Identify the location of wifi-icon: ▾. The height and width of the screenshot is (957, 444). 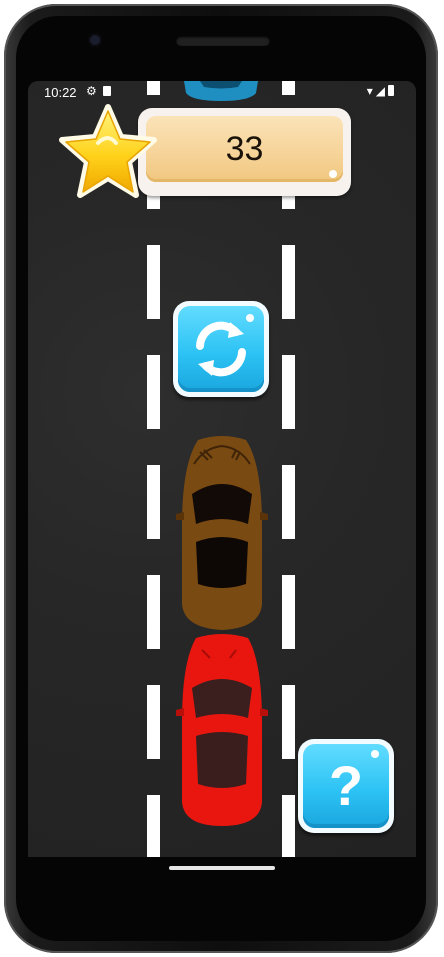
(371, 91).